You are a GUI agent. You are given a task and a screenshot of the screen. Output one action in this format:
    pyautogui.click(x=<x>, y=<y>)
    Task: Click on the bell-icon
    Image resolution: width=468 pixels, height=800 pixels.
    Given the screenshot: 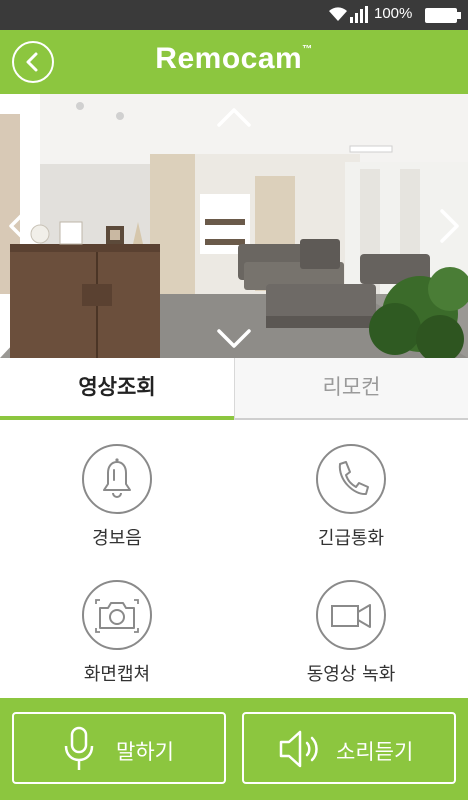 What is the action you would take?
    pyautogui.click(x=117, y=478)
    